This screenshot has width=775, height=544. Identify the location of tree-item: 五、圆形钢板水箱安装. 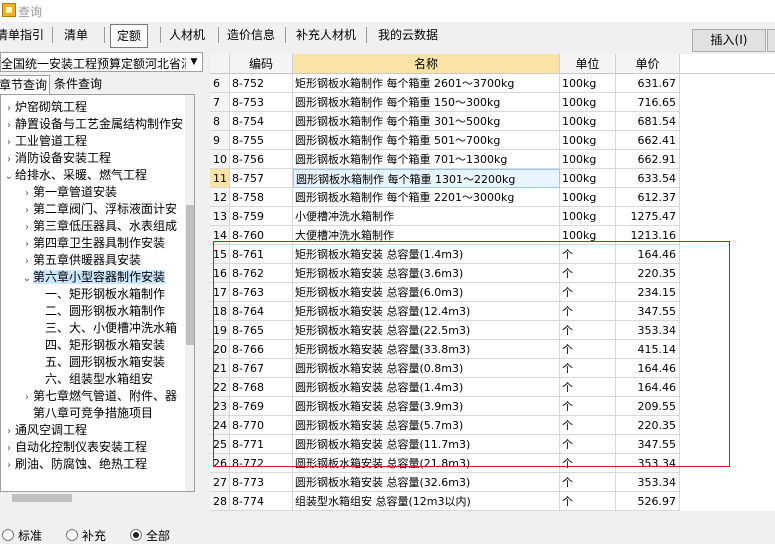
(105, 362).